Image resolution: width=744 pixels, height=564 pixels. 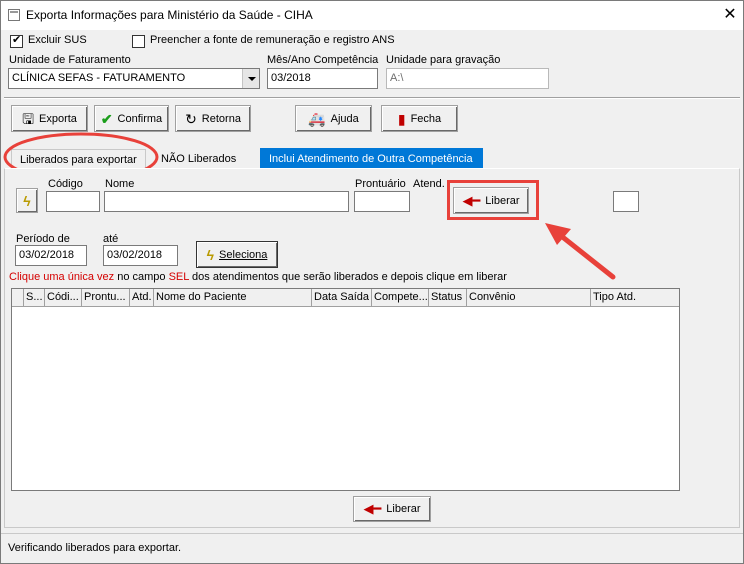 What do you see at coordinates (14, 15) in the screenshot?
I see `window-icon` at bounding box center [14, 15].